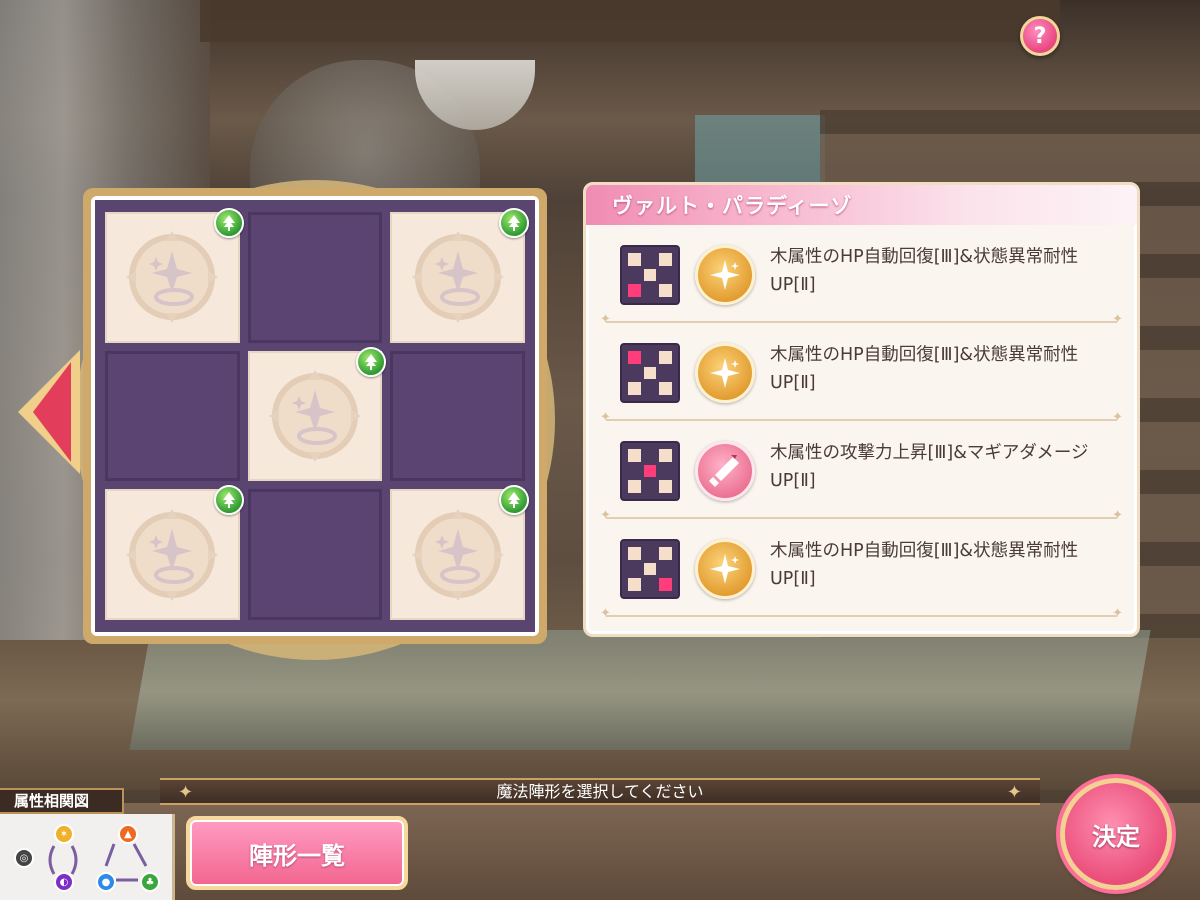 Image resolution: width=1200 pixels, height=900 pixels. Describe the element at coordinates (126, 862) in the screenshot. I see `triangle-cycle-icon` at that location.